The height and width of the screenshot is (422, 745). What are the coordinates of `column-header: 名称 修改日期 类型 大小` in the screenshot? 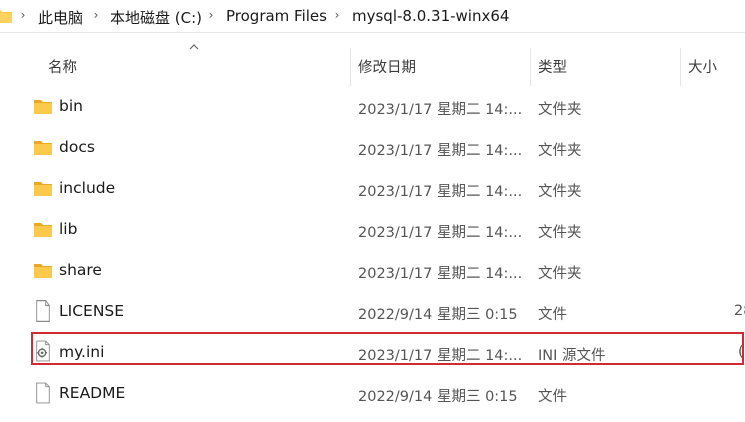 It's located at (372, 67).